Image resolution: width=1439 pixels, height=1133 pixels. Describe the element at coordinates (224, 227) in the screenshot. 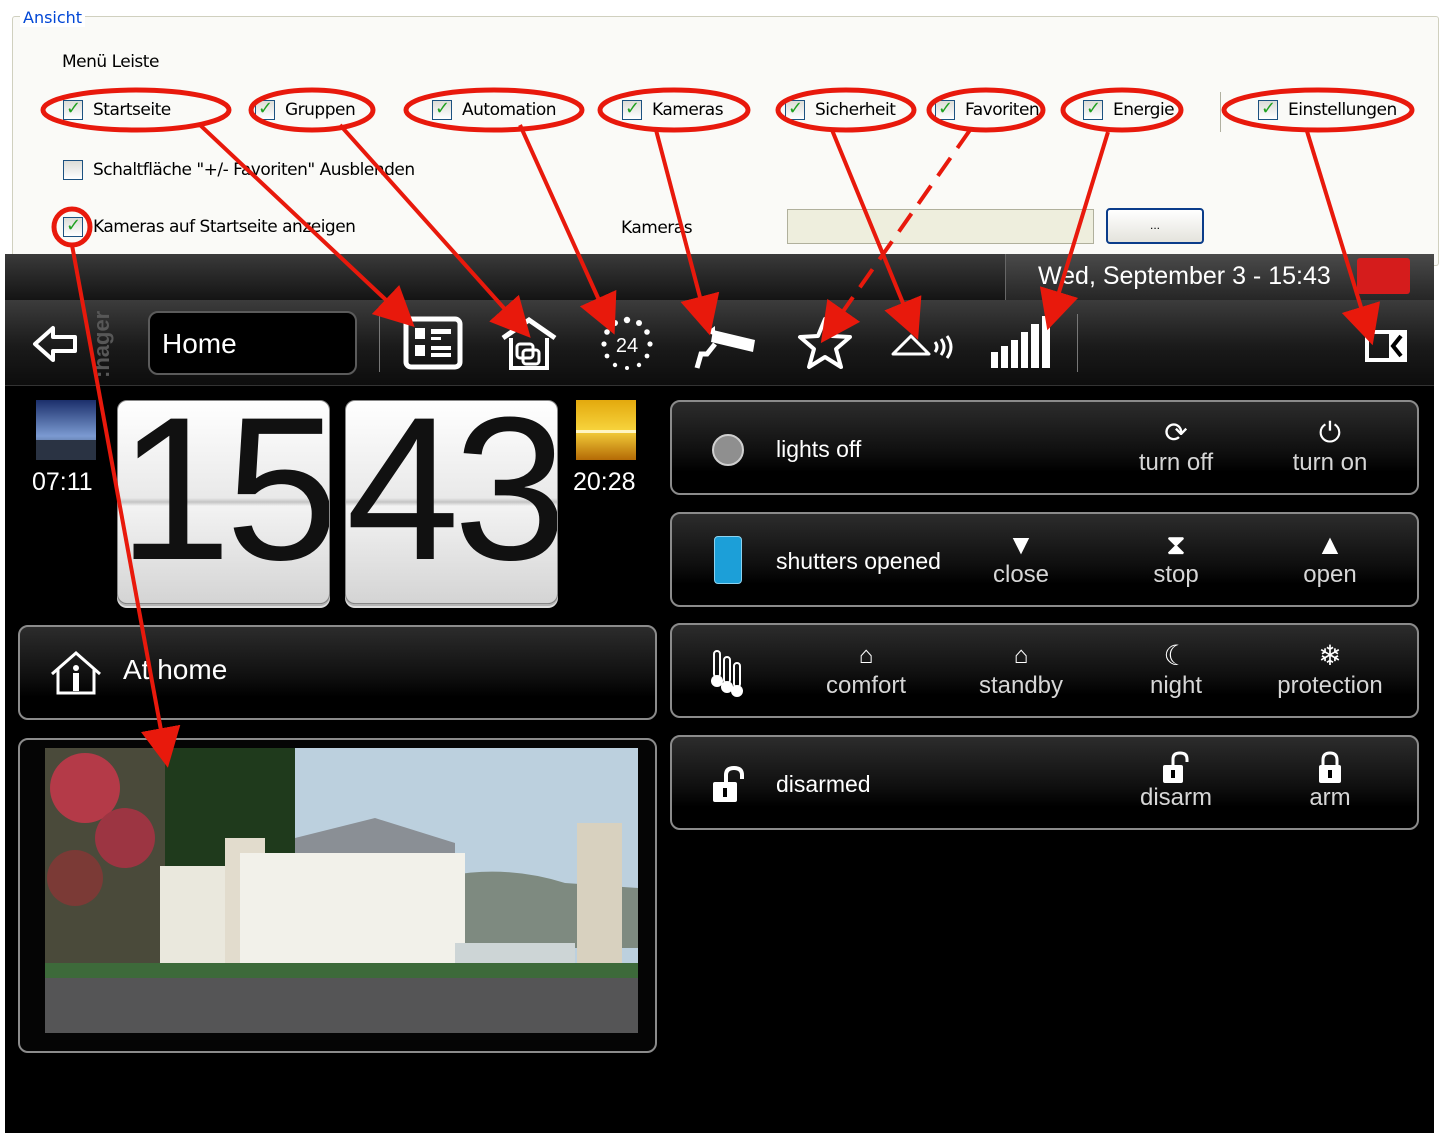

I see `checkbox-label: Kameras auf Startseite anzeigen` at that location.